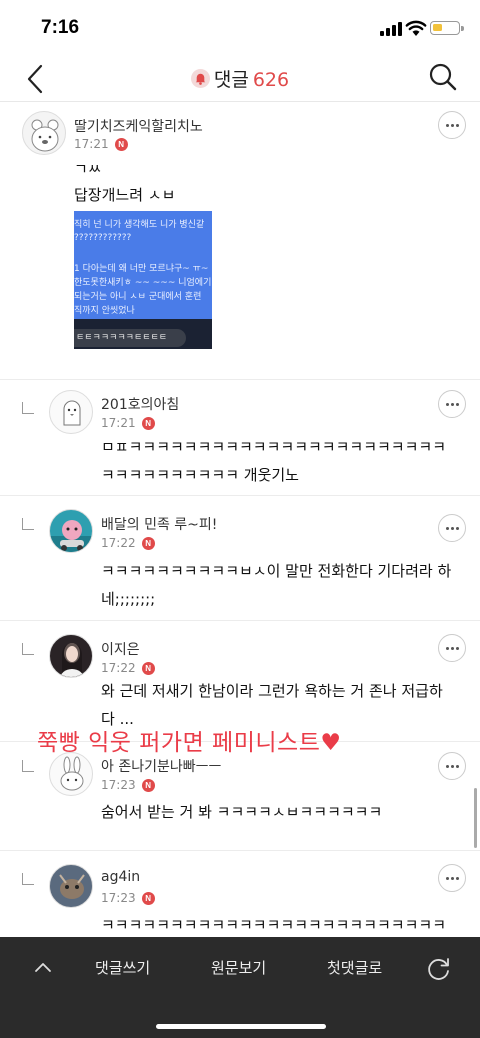 The image size is (480, 1038). I want to click on rabbit-avatar, so click(71, 774).